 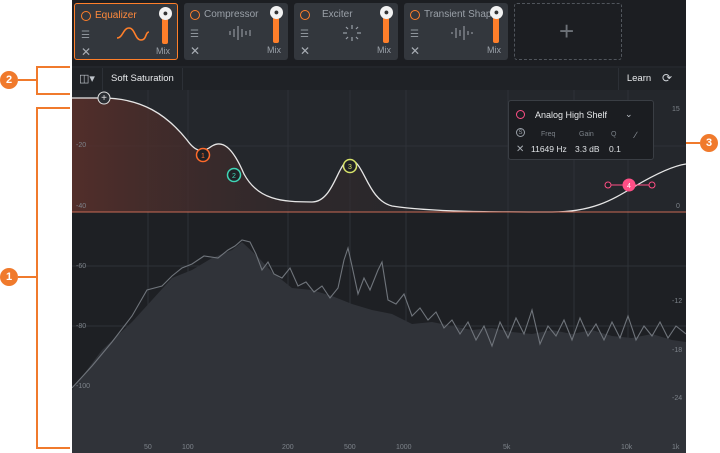 I want to click on callout-2-connector, so click(x=27, y=80).